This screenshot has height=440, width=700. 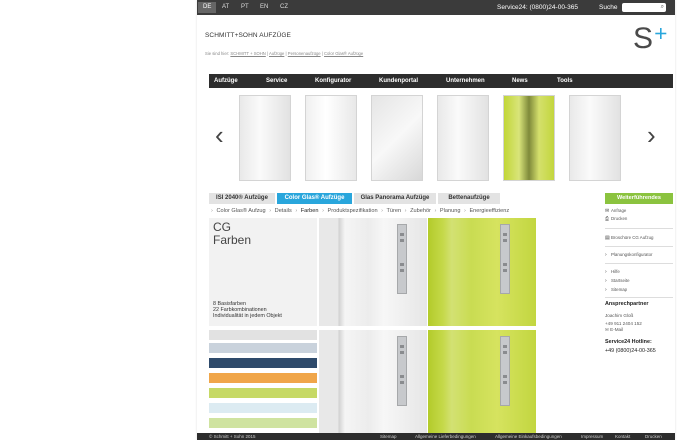 What do you see at coordinates (528, 436) in the screenshot?
I see `footer-link: Allgemeine Einkaufsbedingungen` at bounding box center [528, 436].